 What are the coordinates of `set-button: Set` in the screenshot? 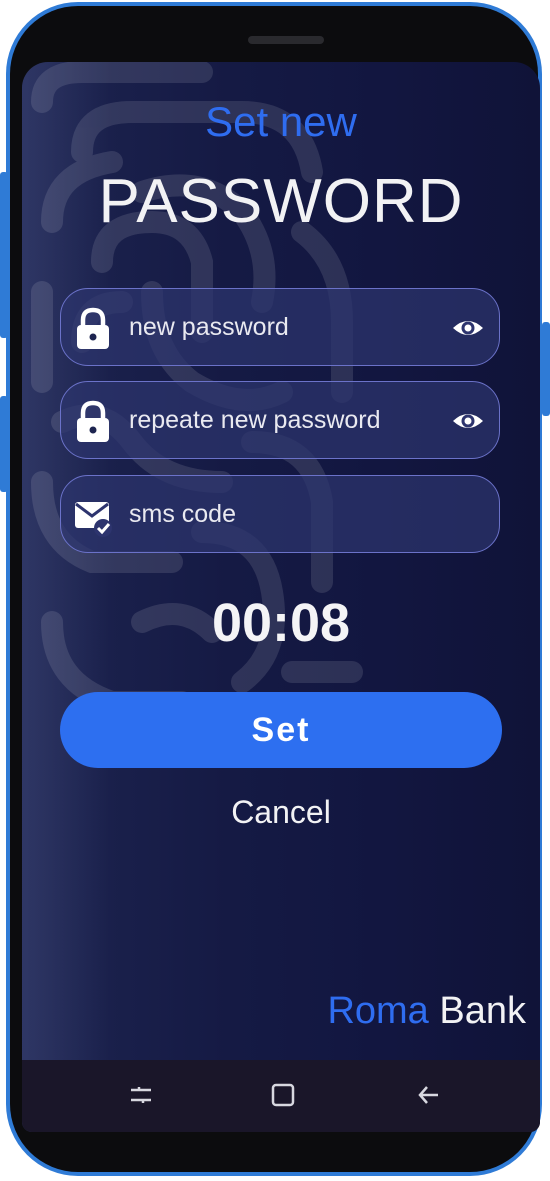 It's located at (281, 730).